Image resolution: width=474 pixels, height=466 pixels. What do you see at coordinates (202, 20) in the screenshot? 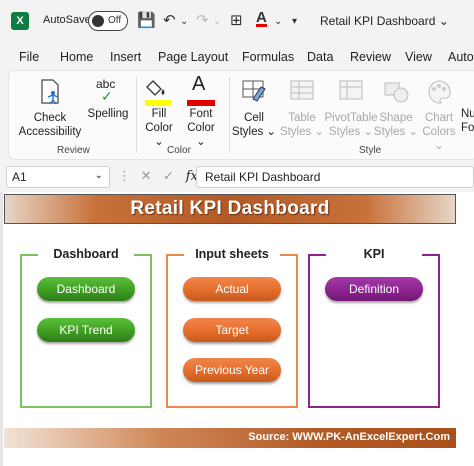
I see `redo-icon: ↷` at bounding box center [202, 20].